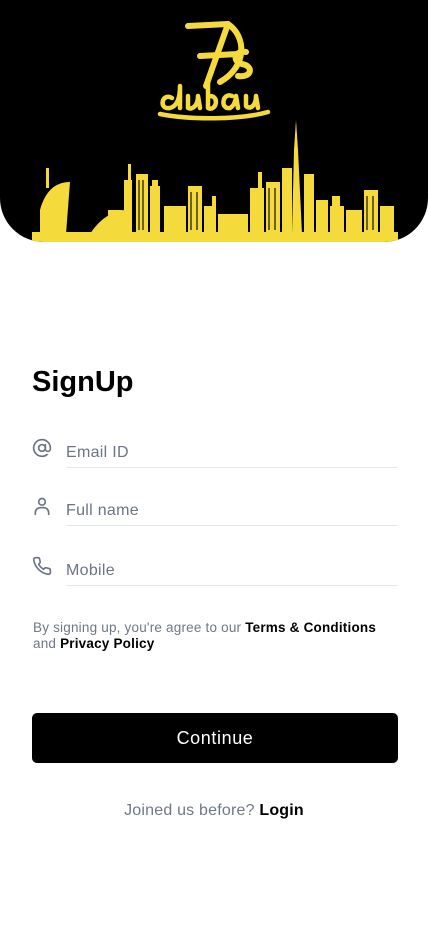 Image resolution: width=428 pixels, height=926 pixels. Describe the element at coordinates (281, 810) in the screenshot. I see `login-link: Login` at that location.